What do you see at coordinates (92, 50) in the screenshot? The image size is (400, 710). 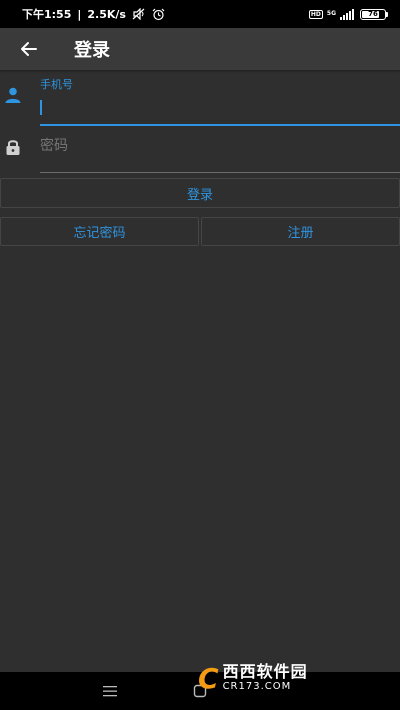 I see `page-title: 登录` at bounding box center [92, 50].